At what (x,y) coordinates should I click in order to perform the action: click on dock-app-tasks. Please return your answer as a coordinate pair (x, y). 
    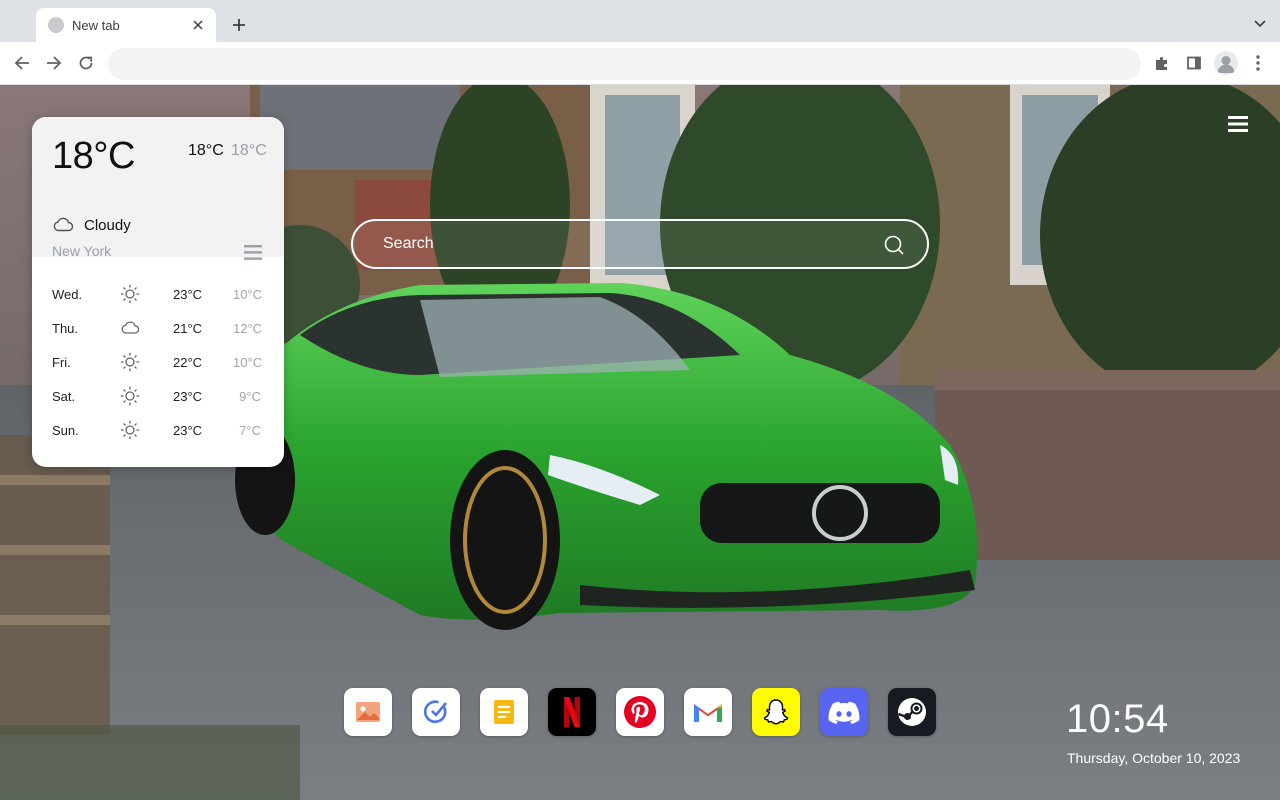
    Looking at the image, I should click on (436, 712).